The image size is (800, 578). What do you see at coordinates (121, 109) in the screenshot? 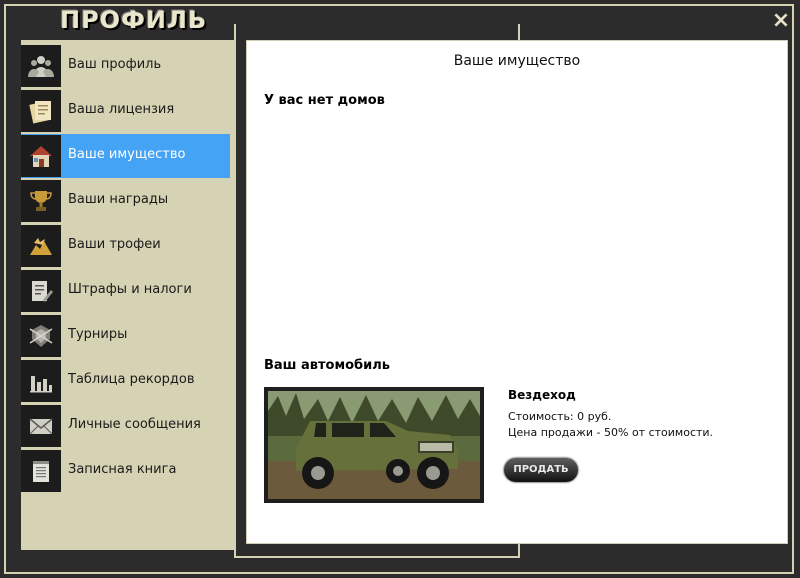
I see `sidebar-item-label: Ваша лицензия` at bounding box center [121, 109].